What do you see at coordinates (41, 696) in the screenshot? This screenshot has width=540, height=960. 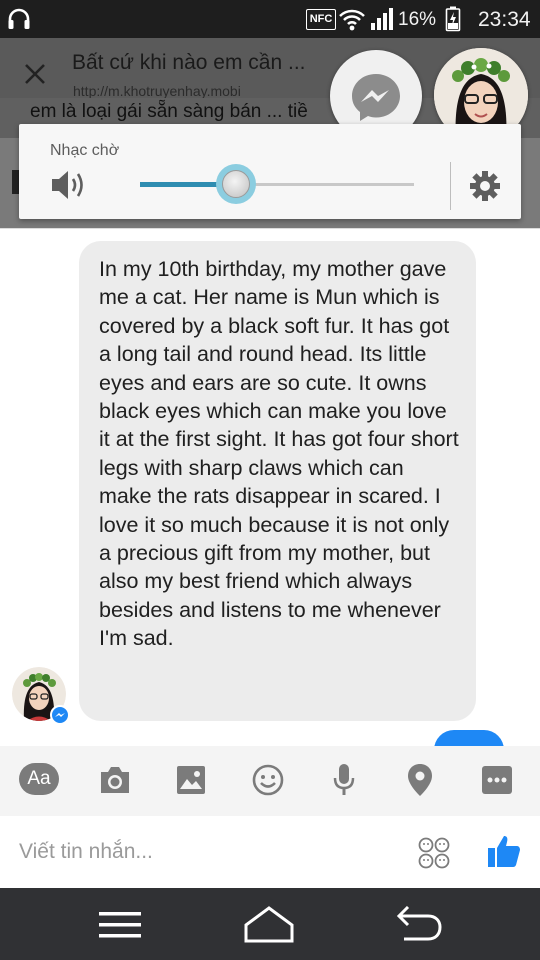 I see `sender-avatar` at bounding box center [41, 696].